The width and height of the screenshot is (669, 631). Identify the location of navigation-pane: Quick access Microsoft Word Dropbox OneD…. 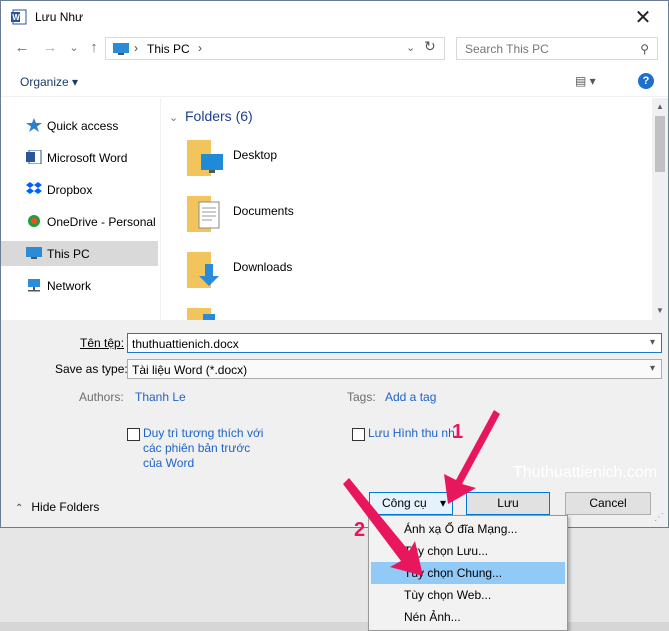
(81, 209).